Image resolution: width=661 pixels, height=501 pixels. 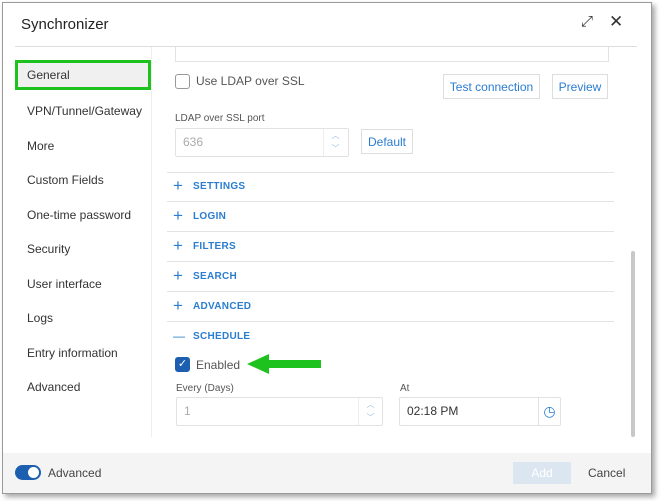 I want to click on section-filters: + FILTERS, so click(x=390, y=247).